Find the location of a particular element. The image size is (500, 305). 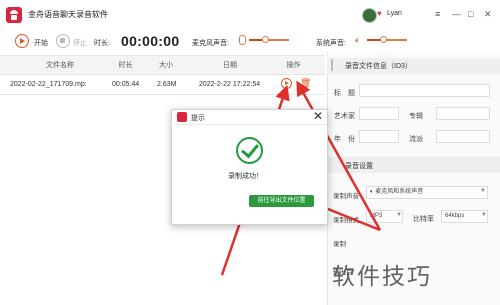

column-header-duration: 时长 is located at coordinates (125, 65).